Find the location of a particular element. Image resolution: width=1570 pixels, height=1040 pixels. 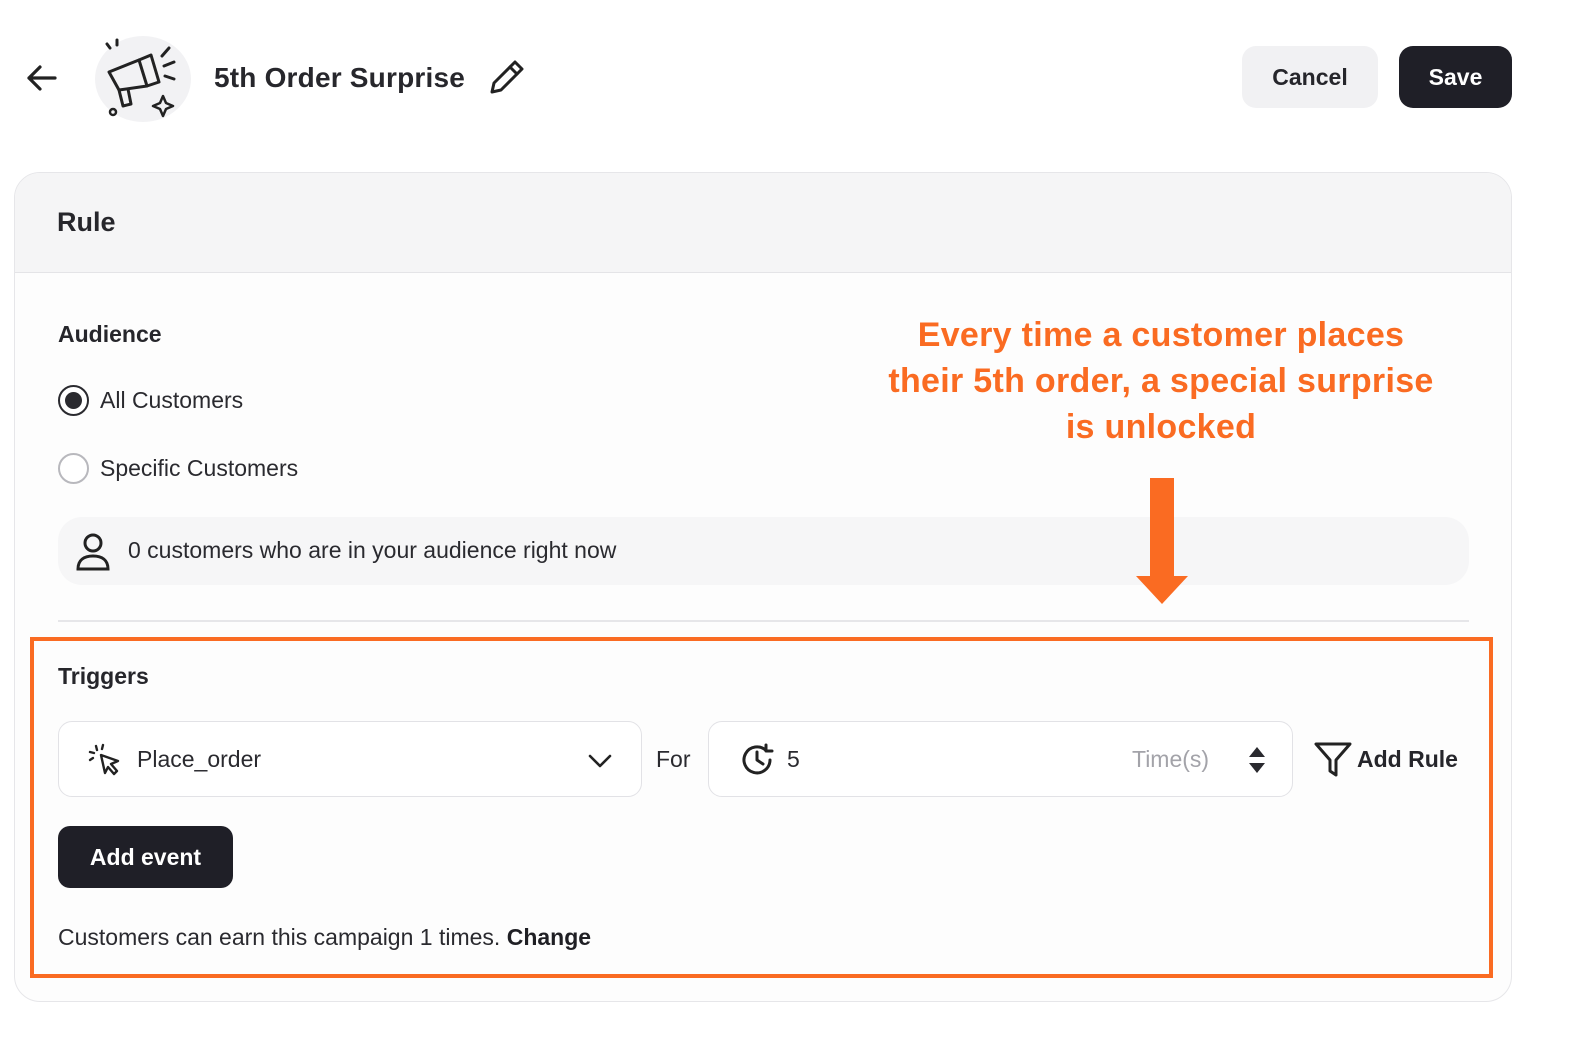

megaphone-icon is located at coordinates (140, 78).